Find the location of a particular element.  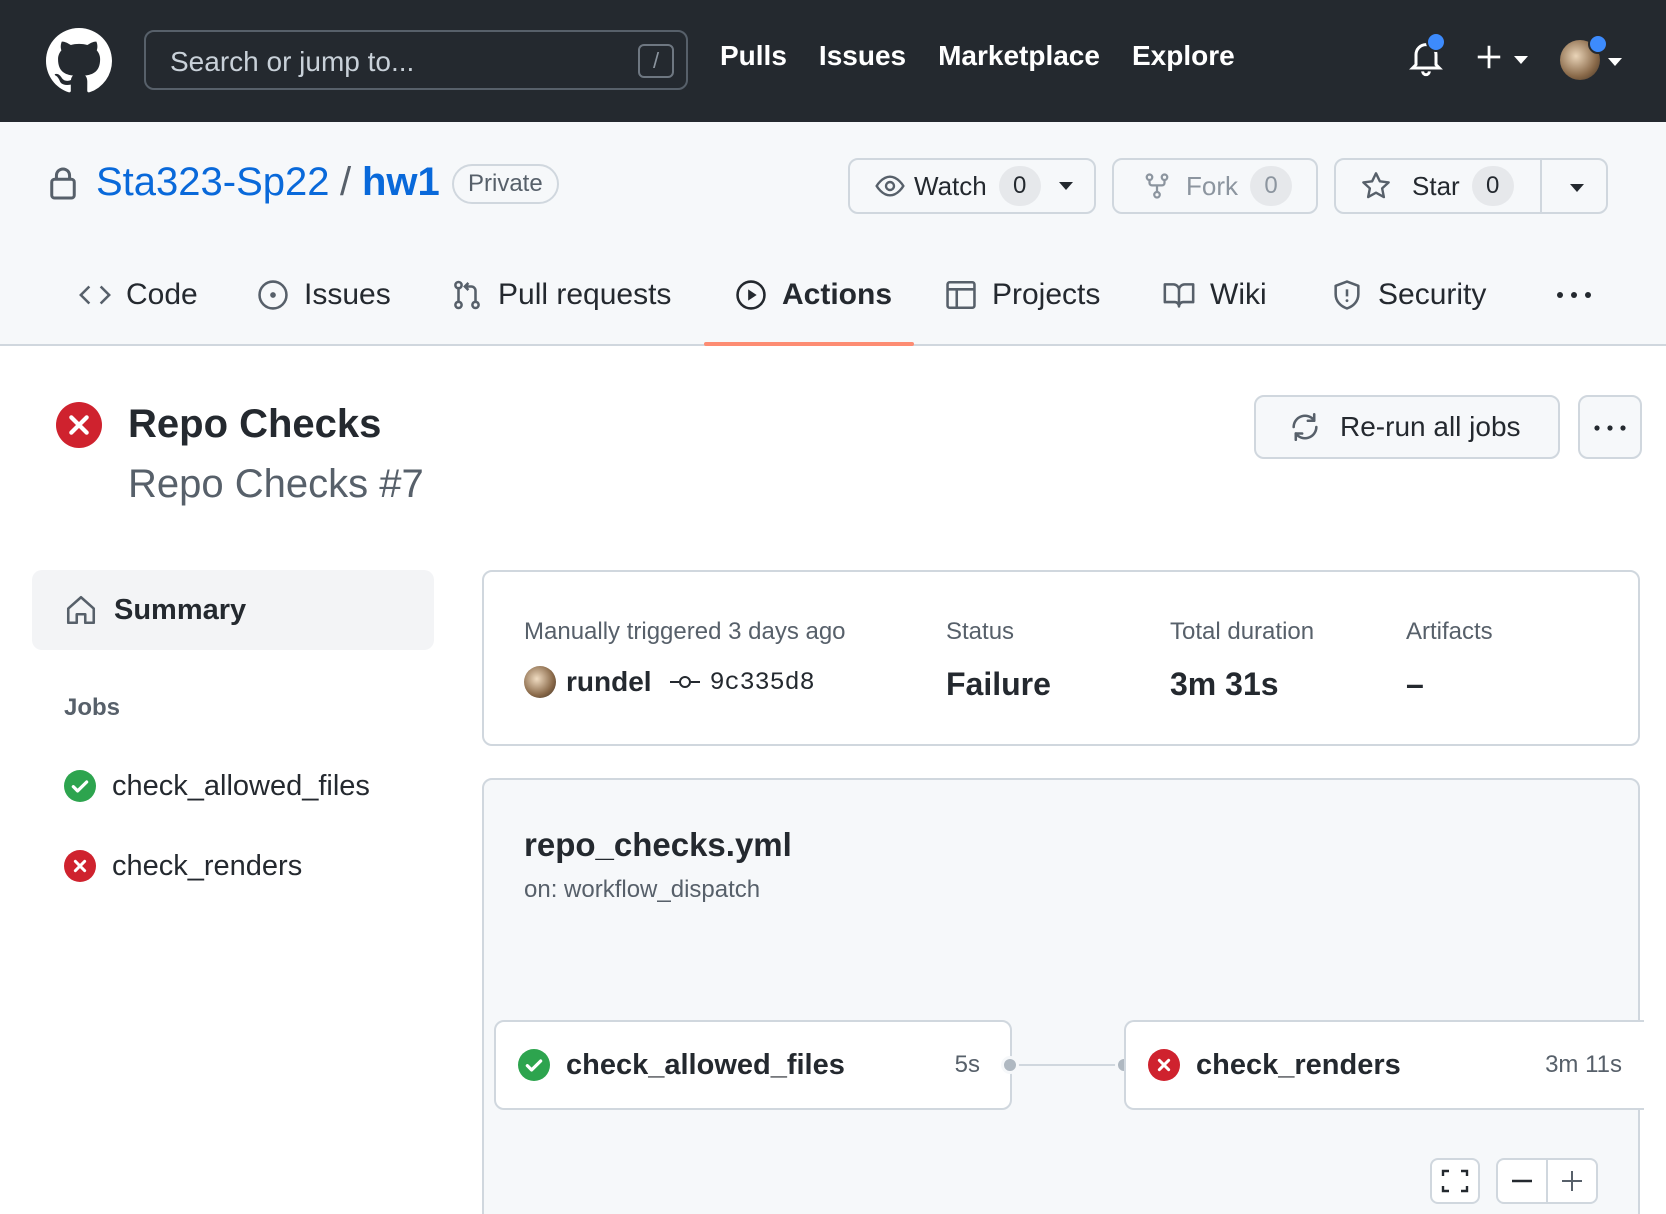

screen-full-icon is located at coordinates (1455, 1181).